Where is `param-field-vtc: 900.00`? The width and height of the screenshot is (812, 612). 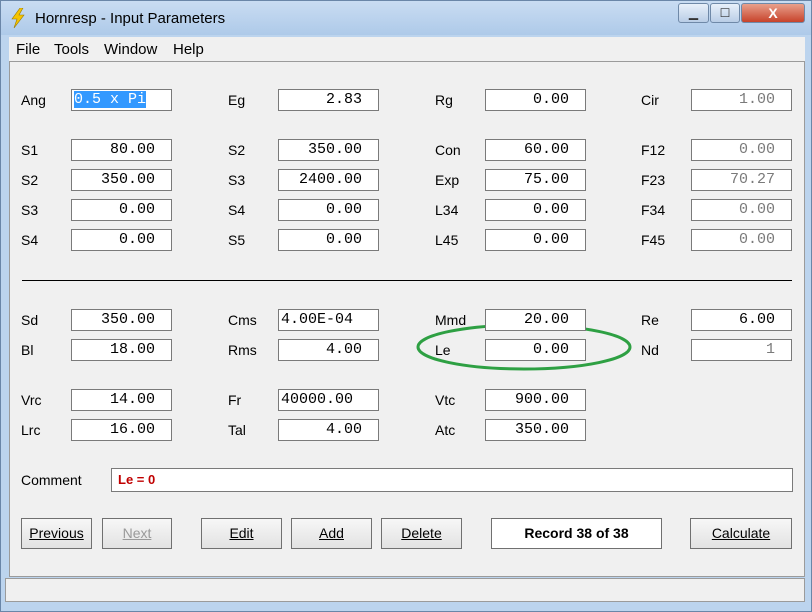
param-field-vtc: 900.00 is located at coordinates (535, 400).